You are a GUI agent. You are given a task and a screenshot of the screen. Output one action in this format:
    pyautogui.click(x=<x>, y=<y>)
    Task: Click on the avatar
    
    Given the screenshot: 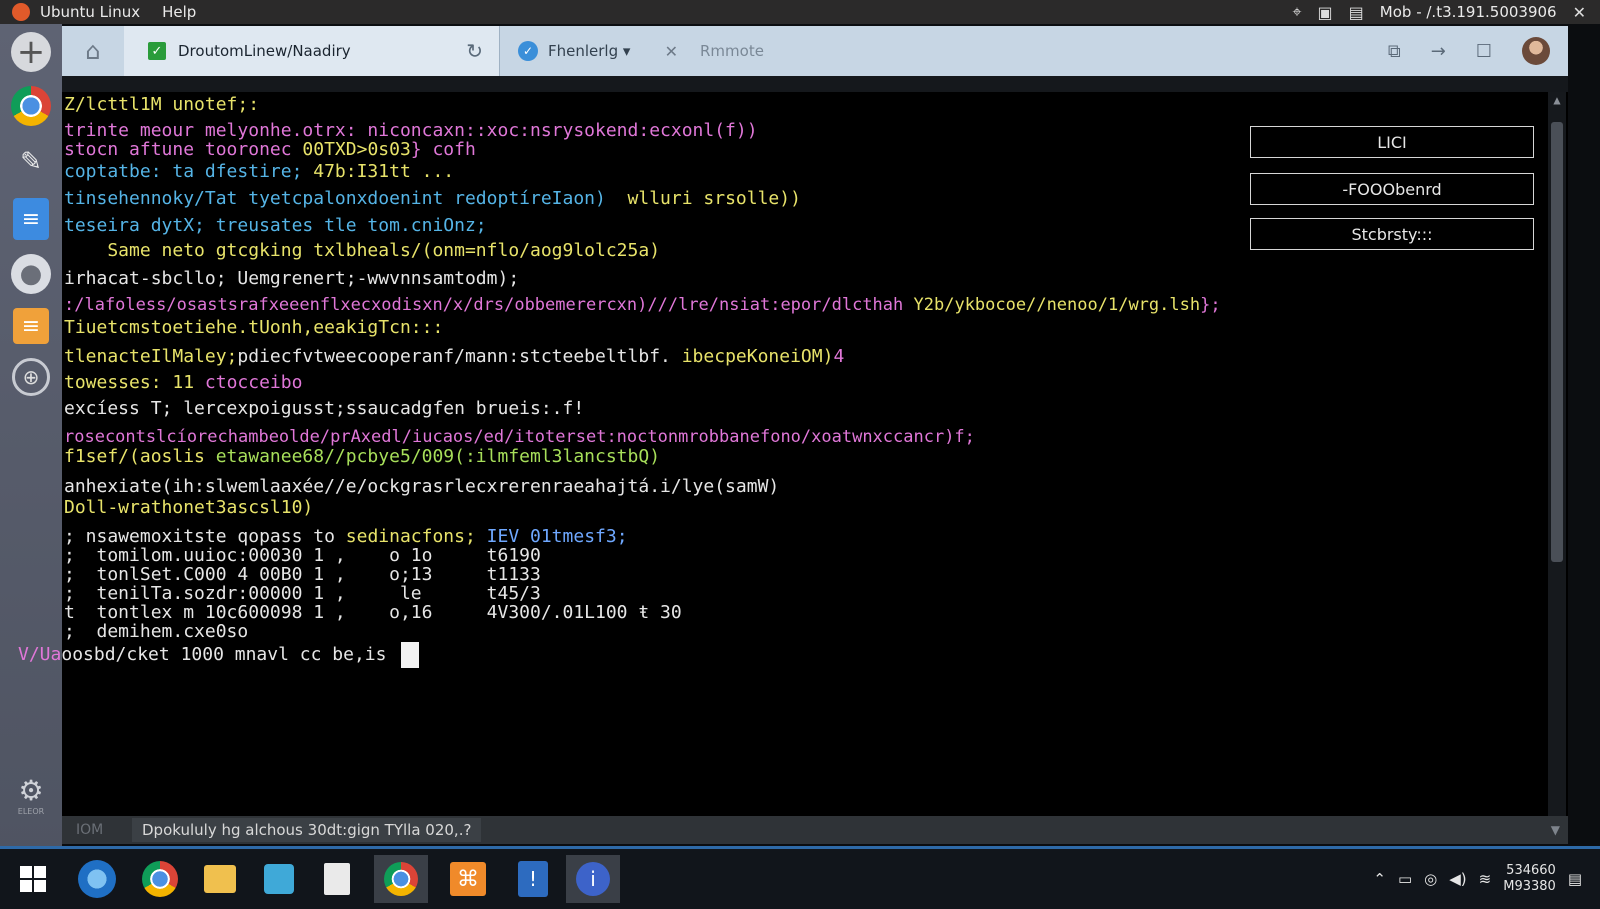 What is the action you would take?
    pyautogui.click(x=1536, y=51)
    